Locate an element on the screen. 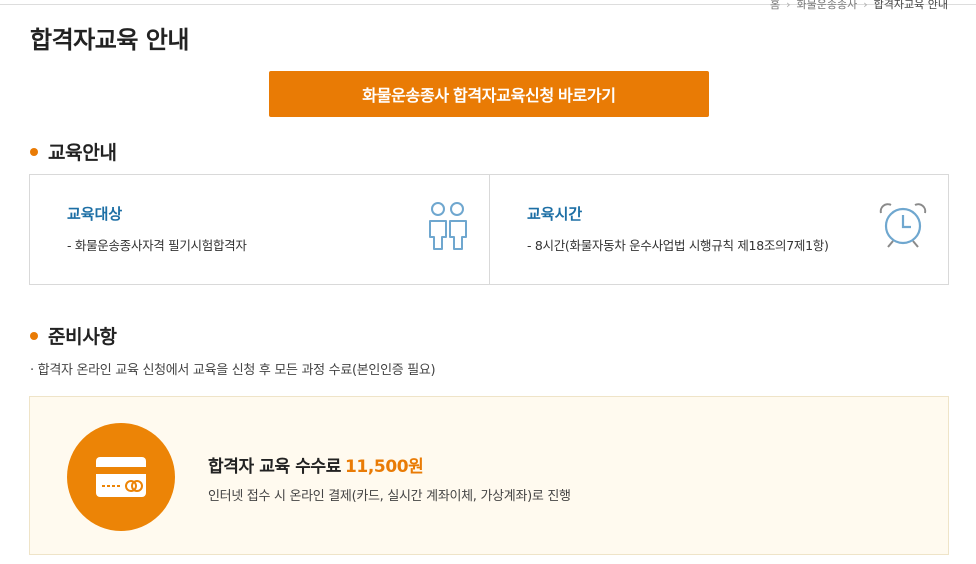 Image resolution: width=976 pixels, height=564 pixels. section-heading-text: 준비사항 is located at coordinates (82, 337).